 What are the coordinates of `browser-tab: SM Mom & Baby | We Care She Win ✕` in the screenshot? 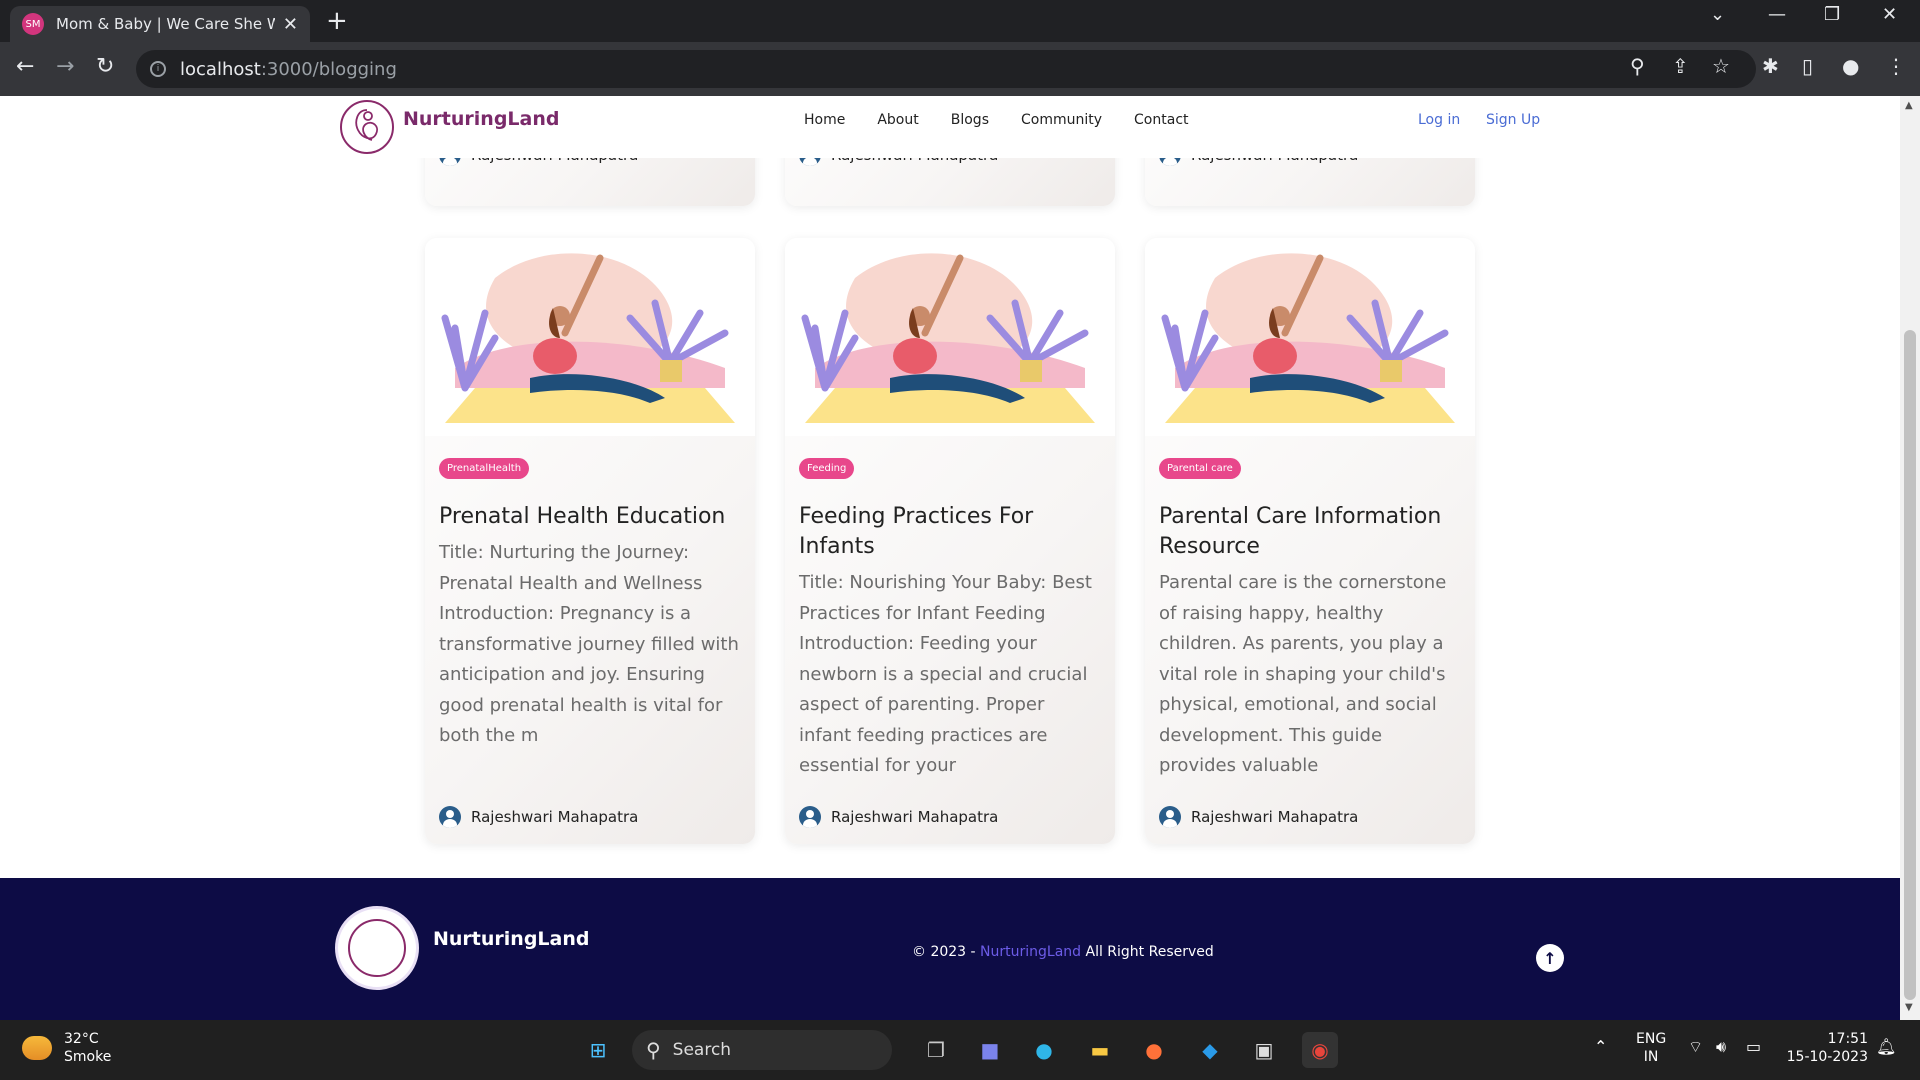 It's located at (160, 24).